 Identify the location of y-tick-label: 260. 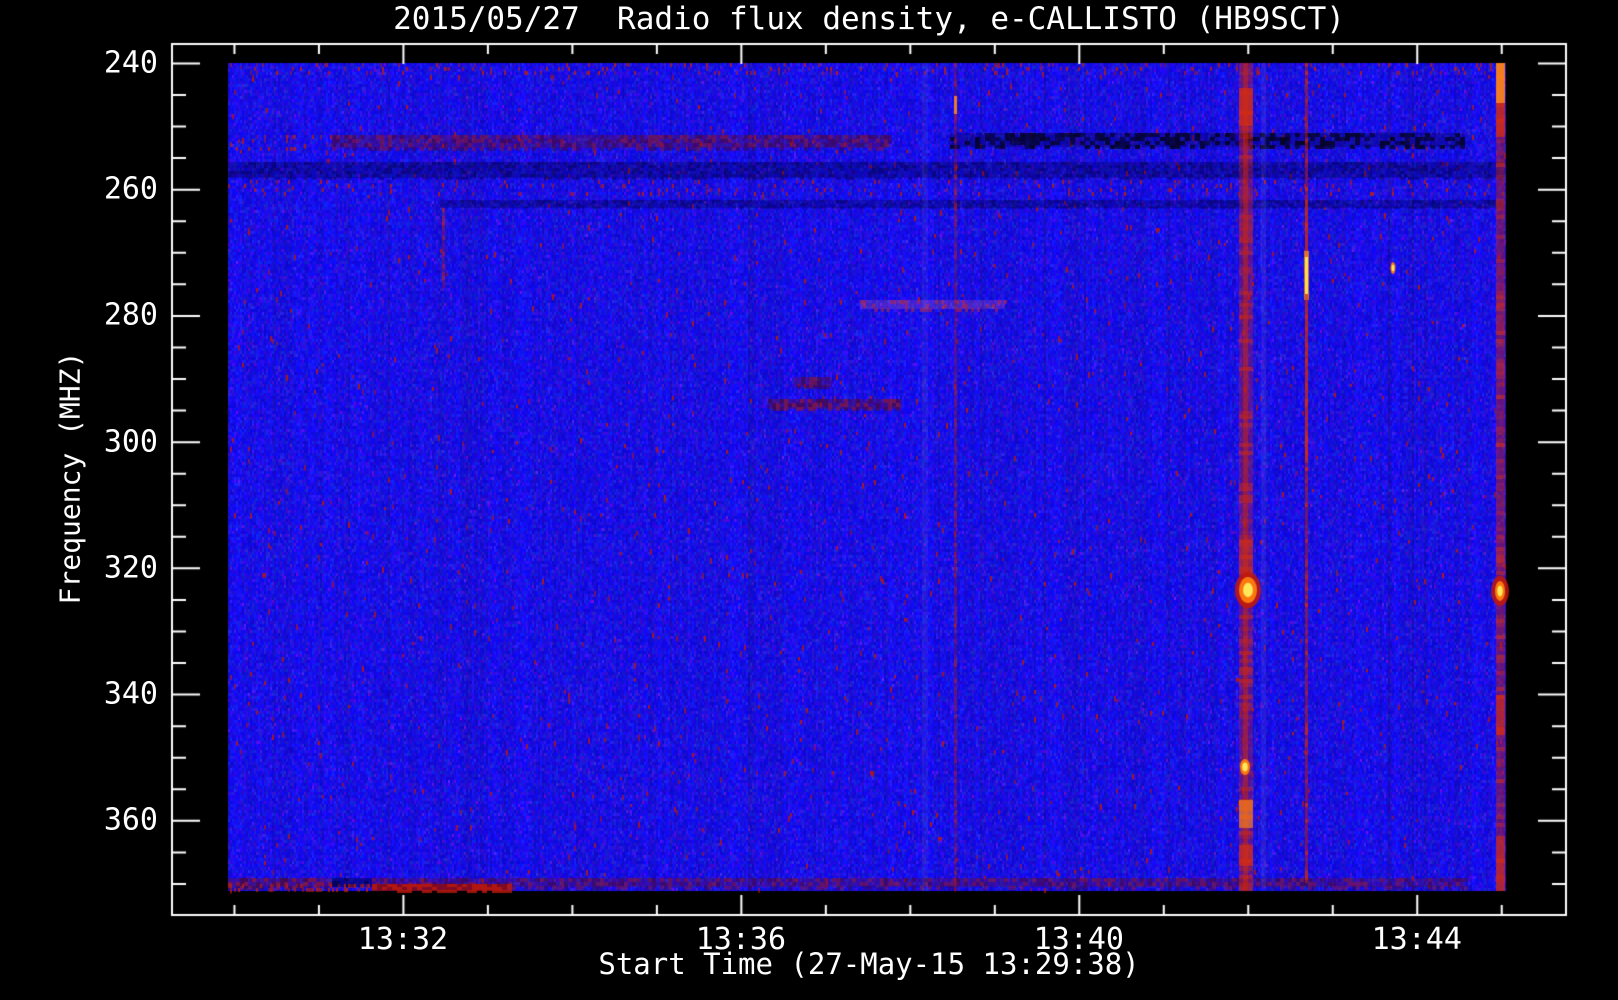
(130, 189).